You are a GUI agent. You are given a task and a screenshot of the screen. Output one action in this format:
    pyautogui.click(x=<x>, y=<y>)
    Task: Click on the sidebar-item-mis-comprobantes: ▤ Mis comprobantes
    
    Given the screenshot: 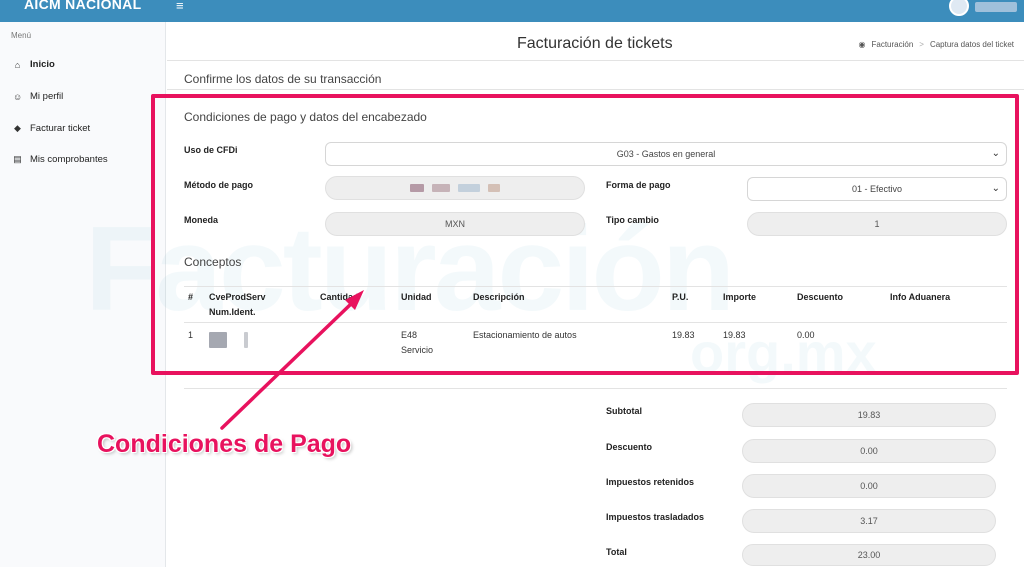 What is the action you would take?
    pyautogui.click(x=60, y=159)
    